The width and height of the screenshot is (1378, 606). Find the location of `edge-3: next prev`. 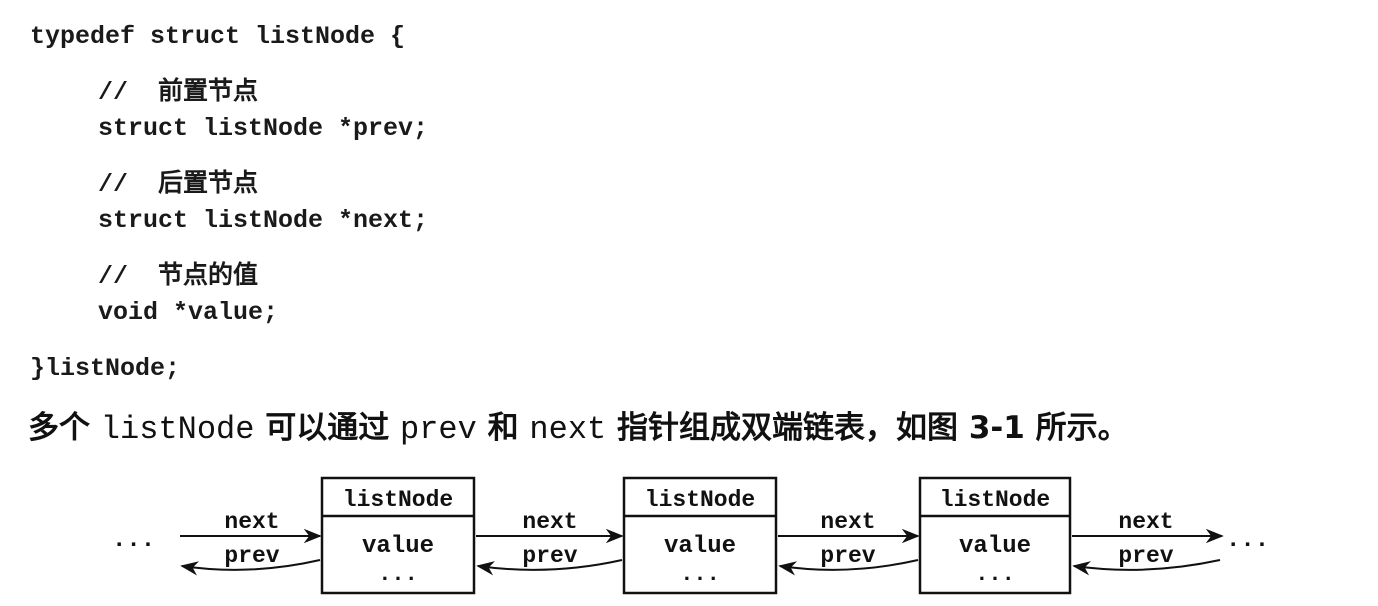

edge-3: next prev is located at coordinates (1148, 542).